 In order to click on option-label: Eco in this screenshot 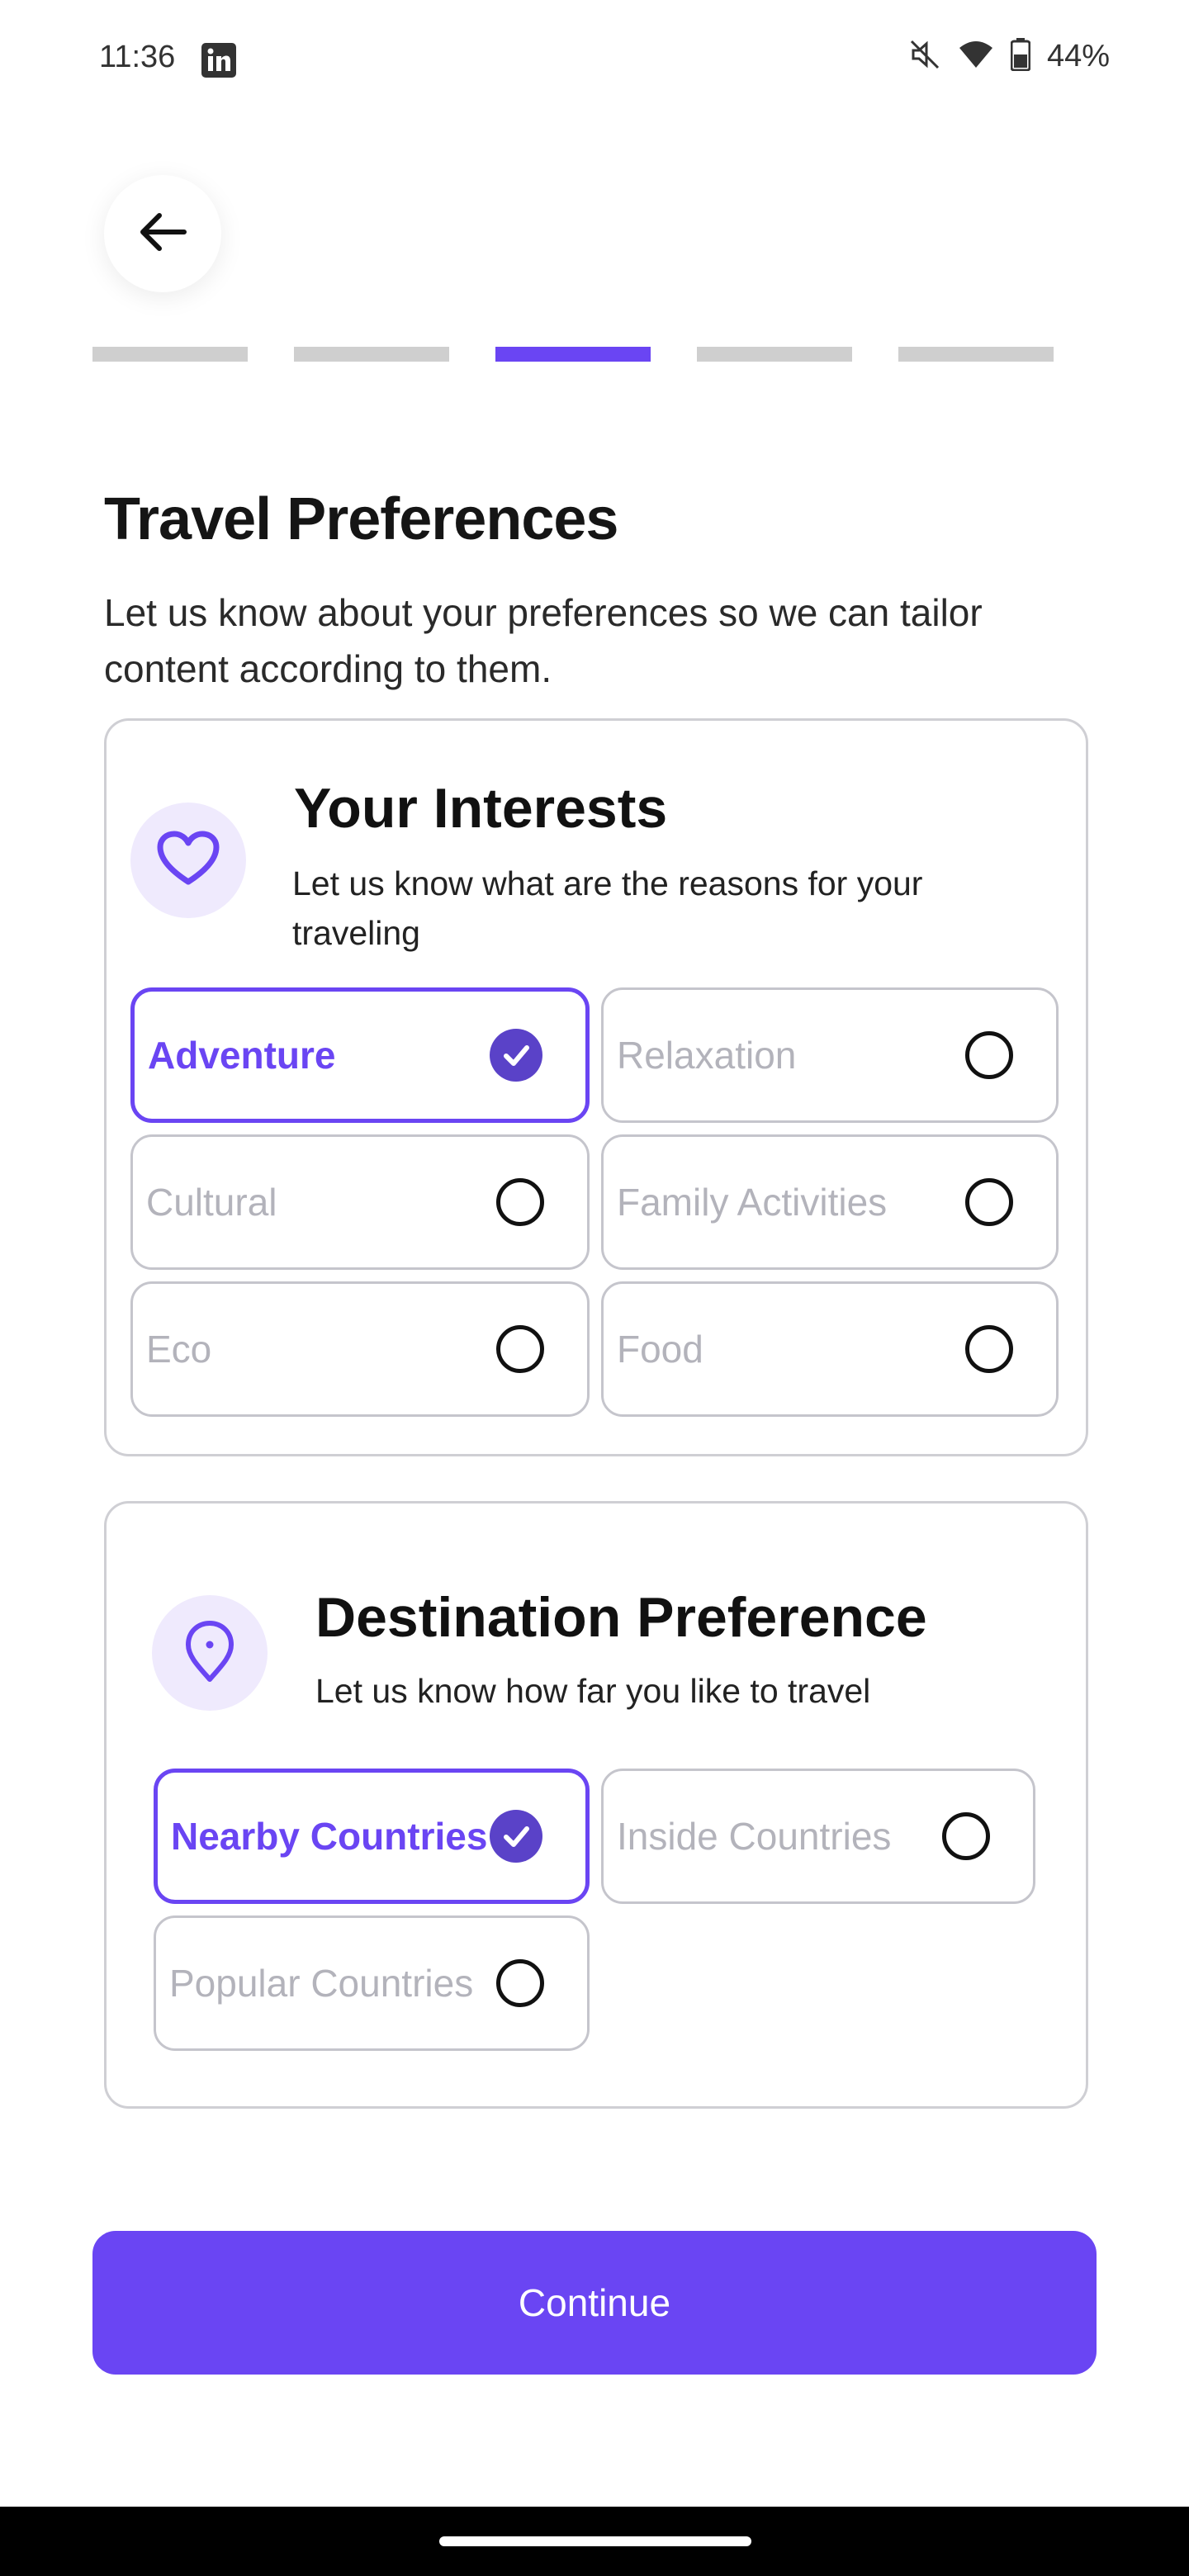, I will do `click(179, 1349)`.